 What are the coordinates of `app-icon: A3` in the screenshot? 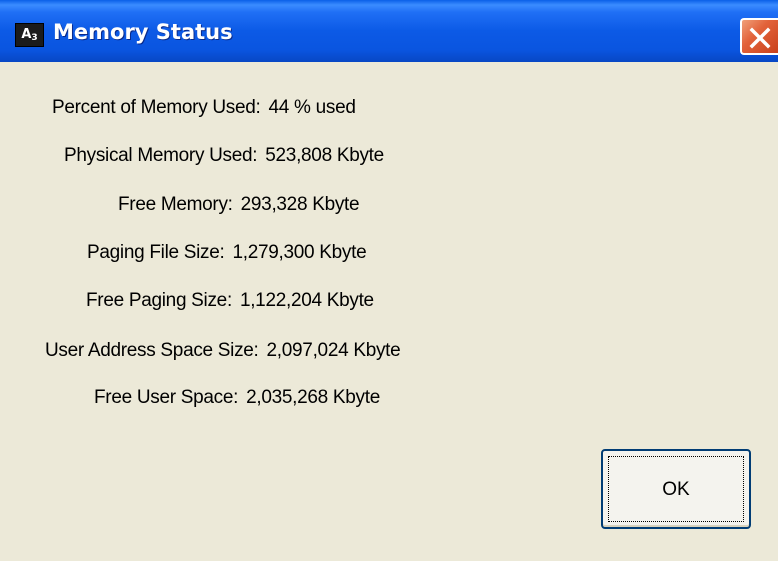 It's located at (29, 35).